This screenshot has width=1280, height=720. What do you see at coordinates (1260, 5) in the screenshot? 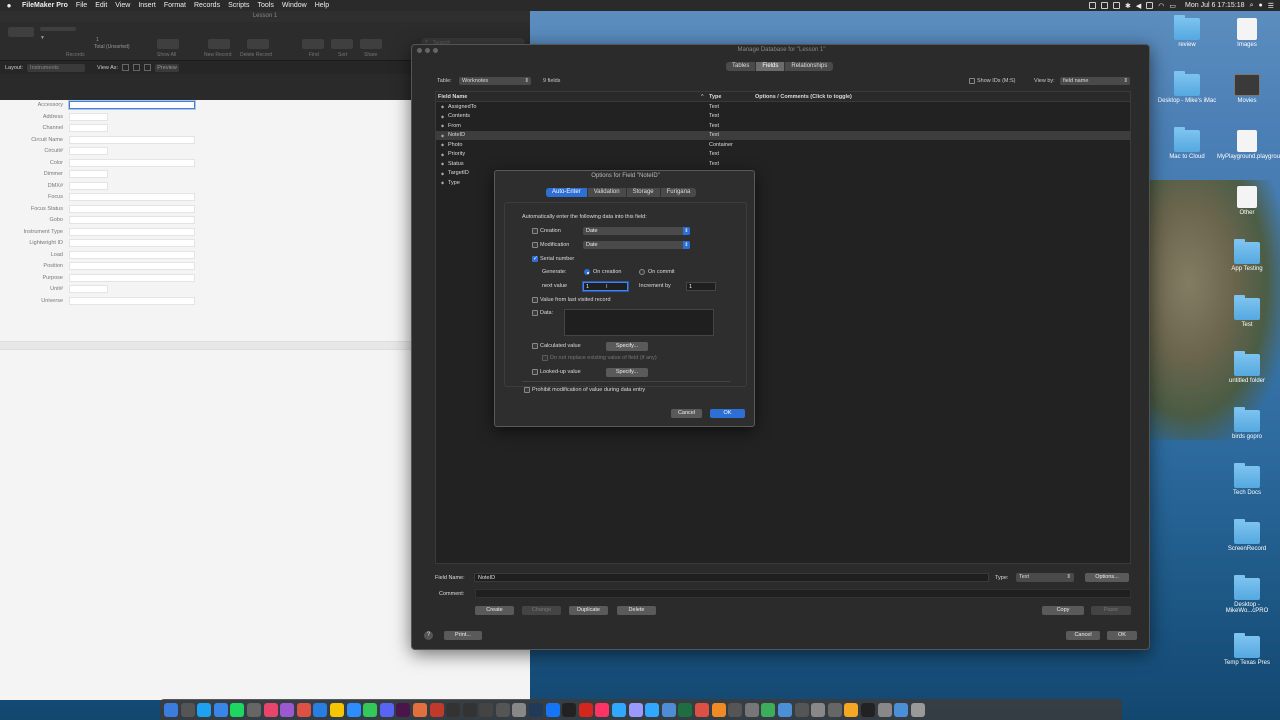
I see `user-icon: ●` at bounding box center [1260, 5].